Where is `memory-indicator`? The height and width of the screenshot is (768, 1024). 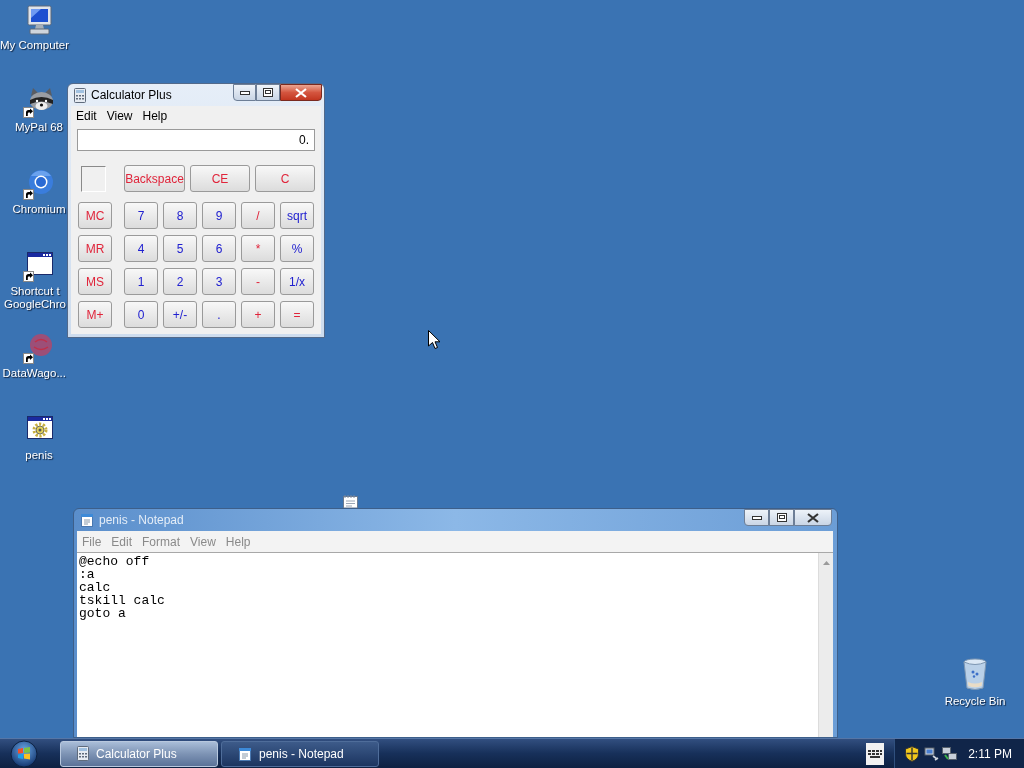
memory-indicator is located at coordinates (93, 178).